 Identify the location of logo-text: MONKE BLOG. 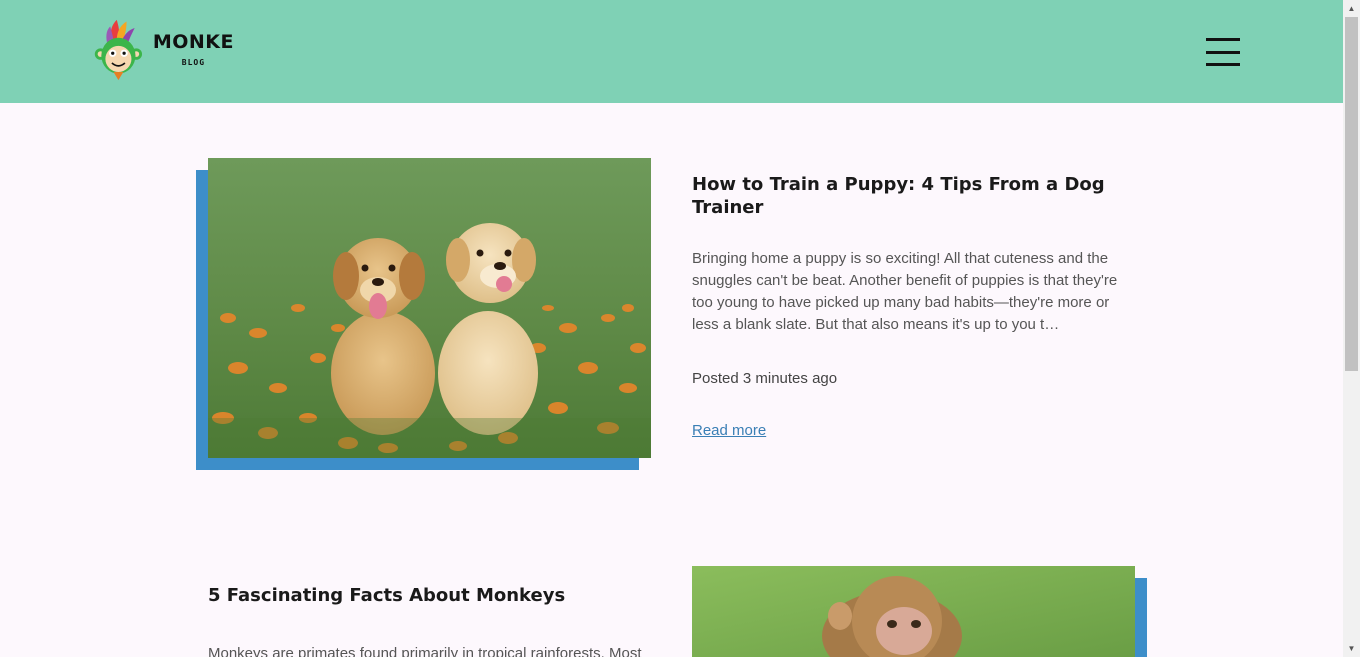
(193, 50).